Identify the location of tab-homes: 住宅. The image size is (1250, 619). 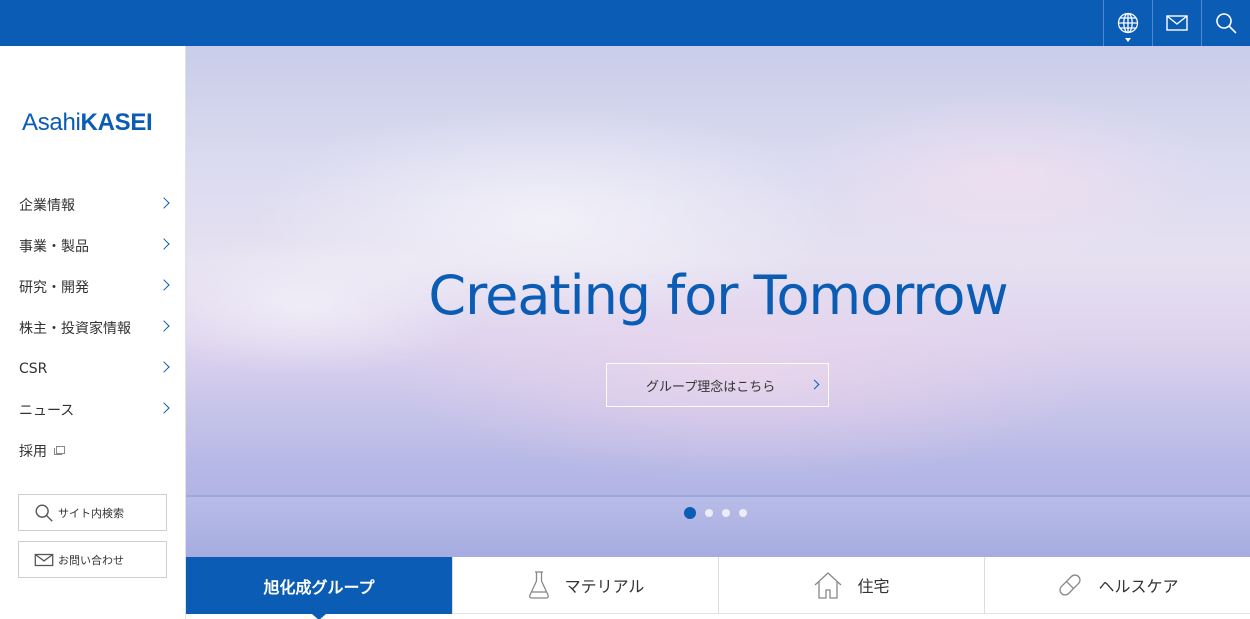
(851, 585).